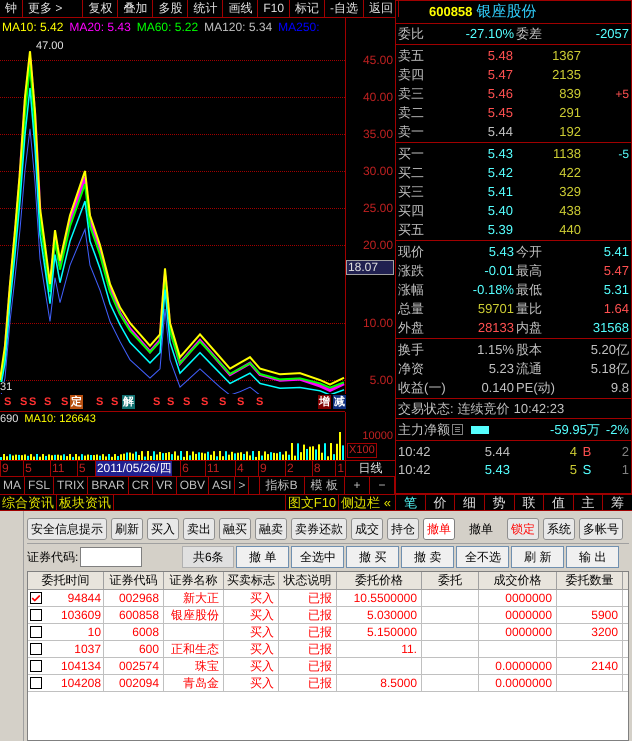 Image resolution: width=632 pixels, height=741 pixels. I want to click on order-price: 5.46, so click(499, 93).